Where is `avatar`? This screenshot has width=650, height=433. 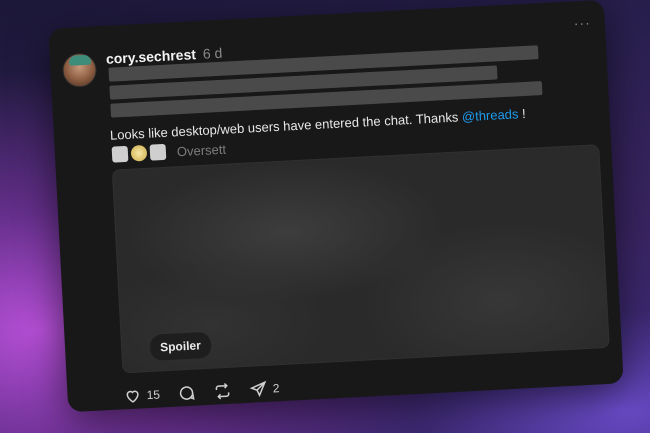
avatar is located at coordinates (79, 70).